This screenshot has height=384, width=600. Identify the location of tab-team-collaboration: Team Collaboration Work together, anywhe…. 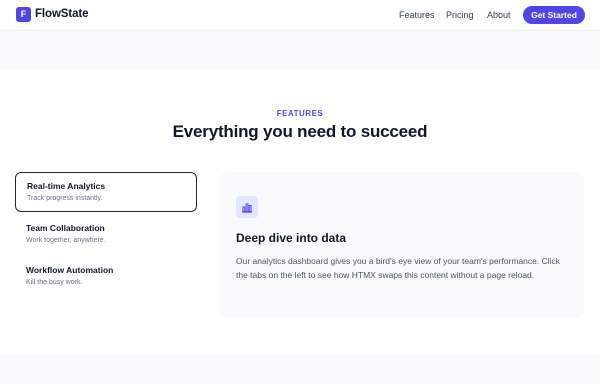
(106, 235).